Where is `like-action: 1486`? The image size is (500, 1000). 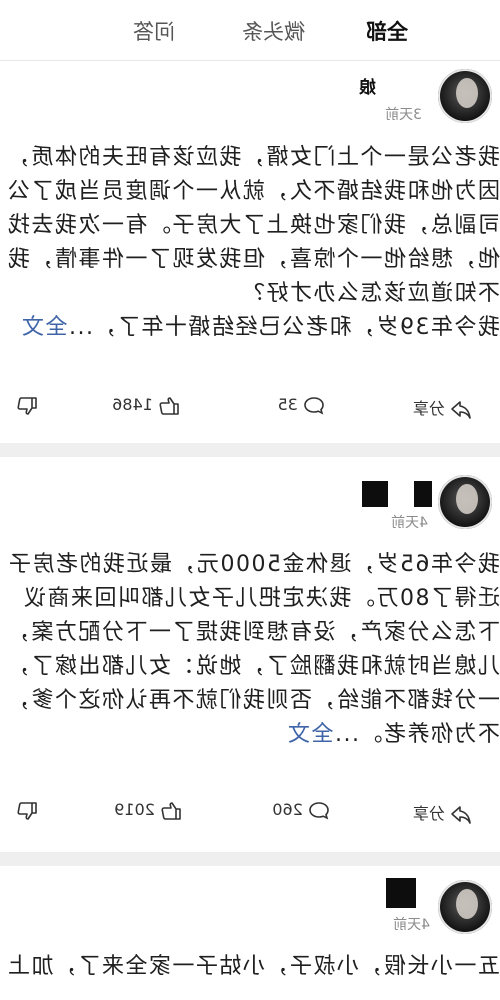
like-action: 1486 is located at coordinates (146, 405).